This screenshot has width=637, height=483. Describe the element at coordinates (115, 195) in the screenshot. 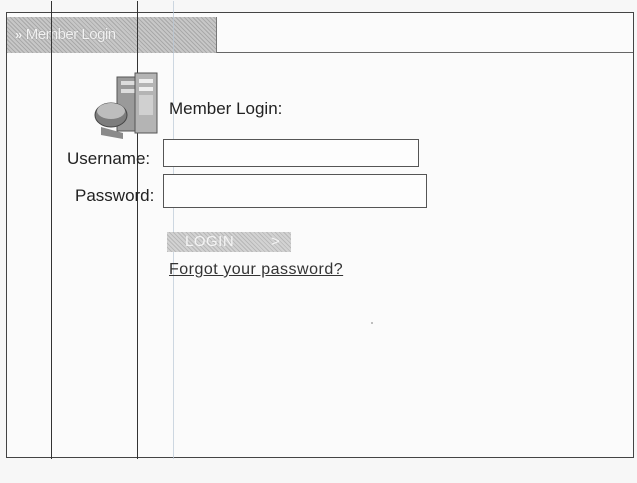

I see `password-label: Password:` at that location.